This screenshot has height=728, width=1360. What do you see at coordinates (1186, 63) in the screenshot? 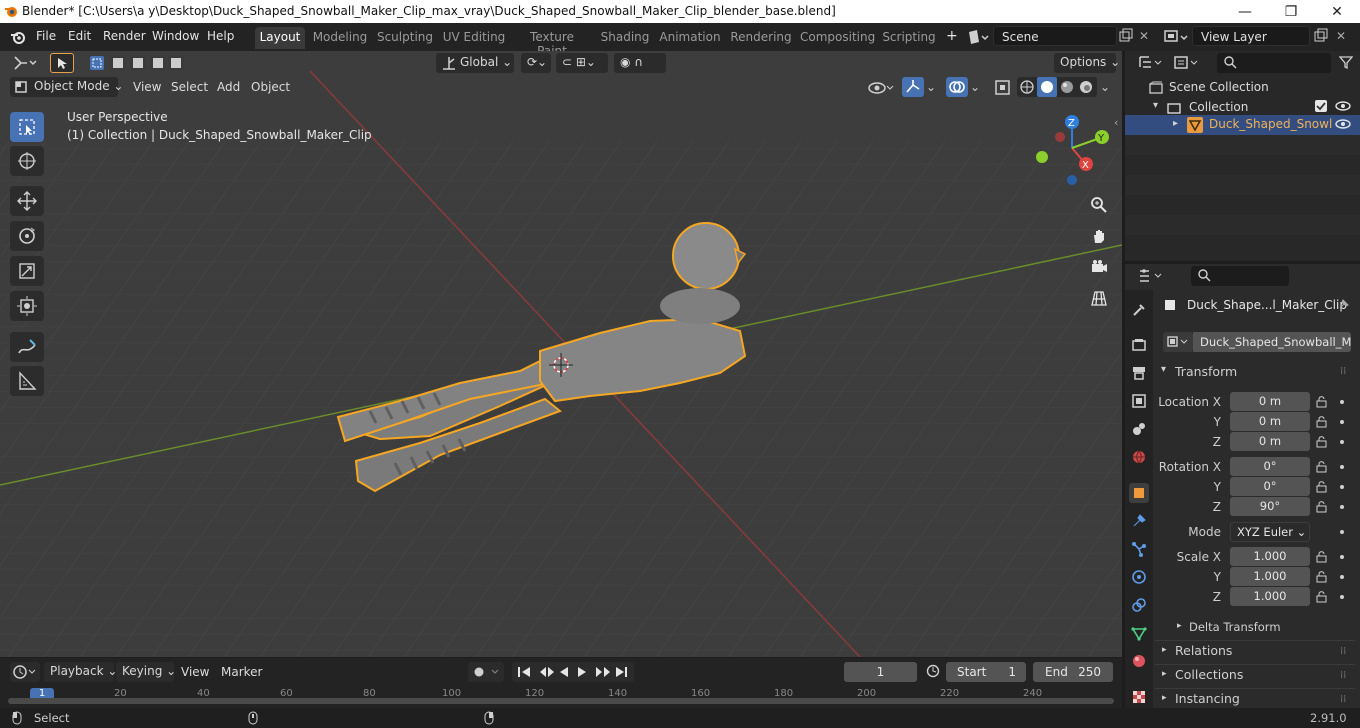
I see `display-mode-icon` at bounding box center [1186, 63].